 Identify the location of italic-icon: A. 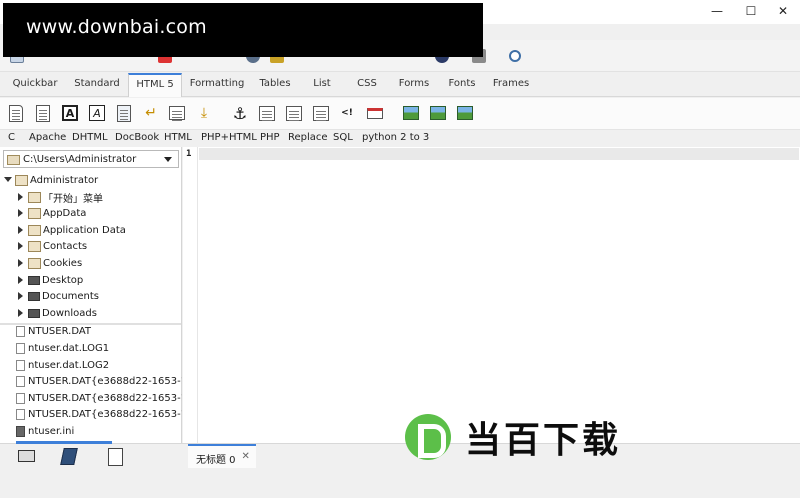
(97, 113).